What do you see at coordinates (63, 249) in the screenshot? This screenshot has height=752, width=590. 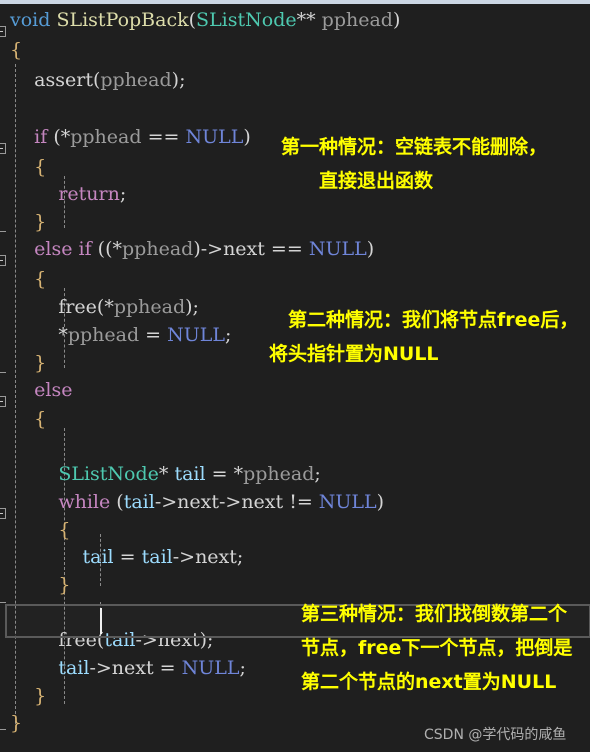 I see `code-token: else if` at bounding box center [63, 249].